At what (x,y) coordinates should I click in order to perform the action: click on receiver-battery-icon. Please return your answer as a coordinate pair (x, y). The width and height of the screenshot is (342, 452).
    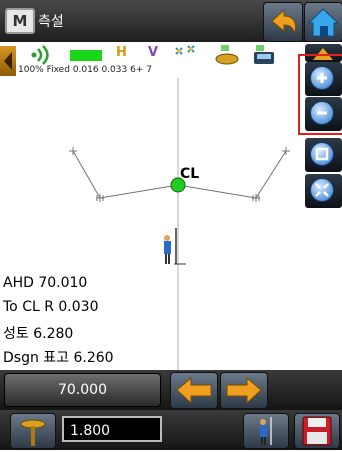
    Looking at the image, I should click on (227, 55).